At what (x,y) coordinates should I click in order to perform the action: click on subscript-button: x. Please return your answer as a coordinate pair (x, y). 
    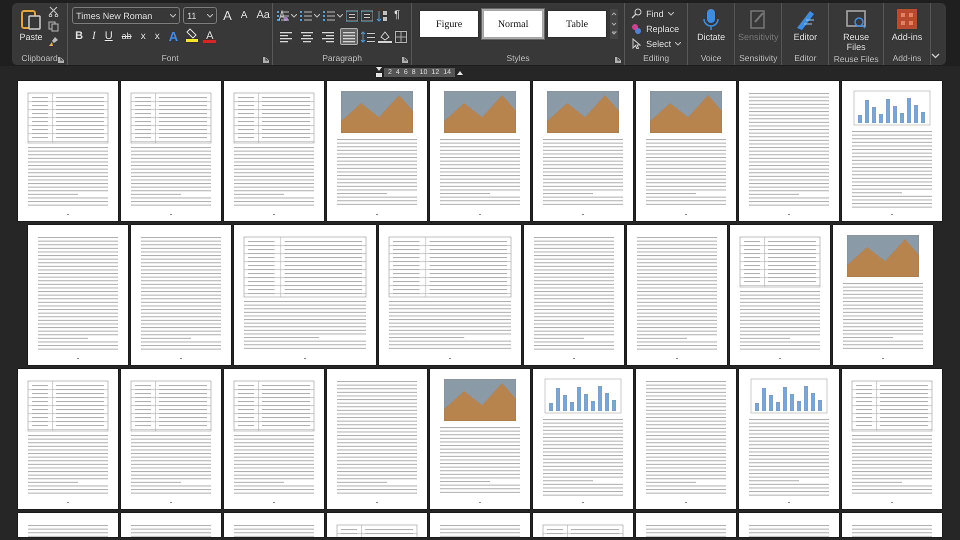
    Looking at the image, I should click on (143, 36).